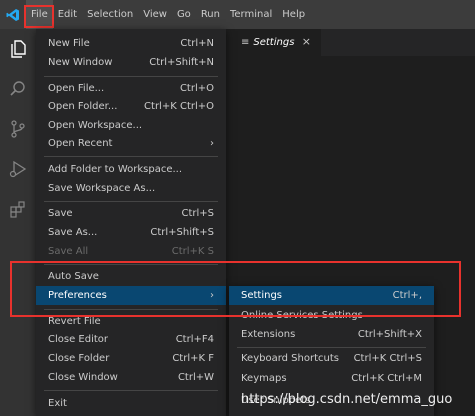  I want to click on submenu-item-keymaps: Keymaps Ctrl+K Ctrl+M, so click(331, 378).